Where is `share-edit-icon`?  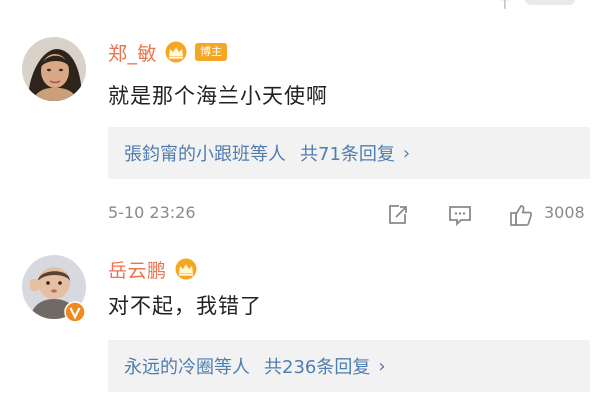
share-edit-icon is located at coordinates (398, 215).